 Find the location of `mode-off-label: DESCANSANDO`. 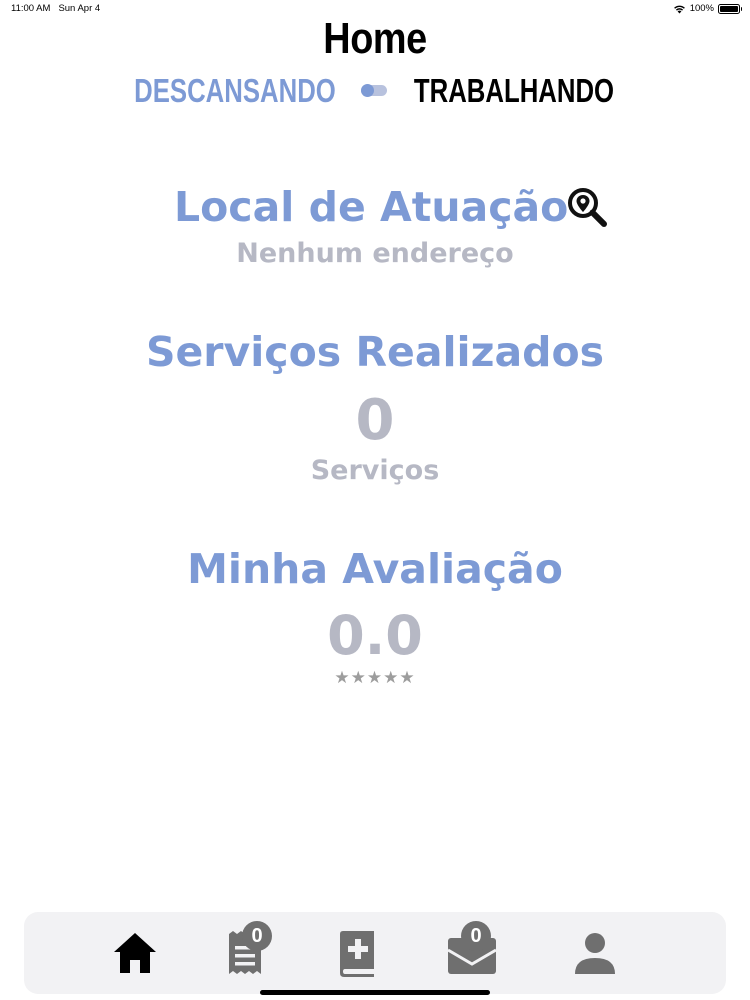

mode-off-label: DESCANSANDO is located at coordinates (235, 91).